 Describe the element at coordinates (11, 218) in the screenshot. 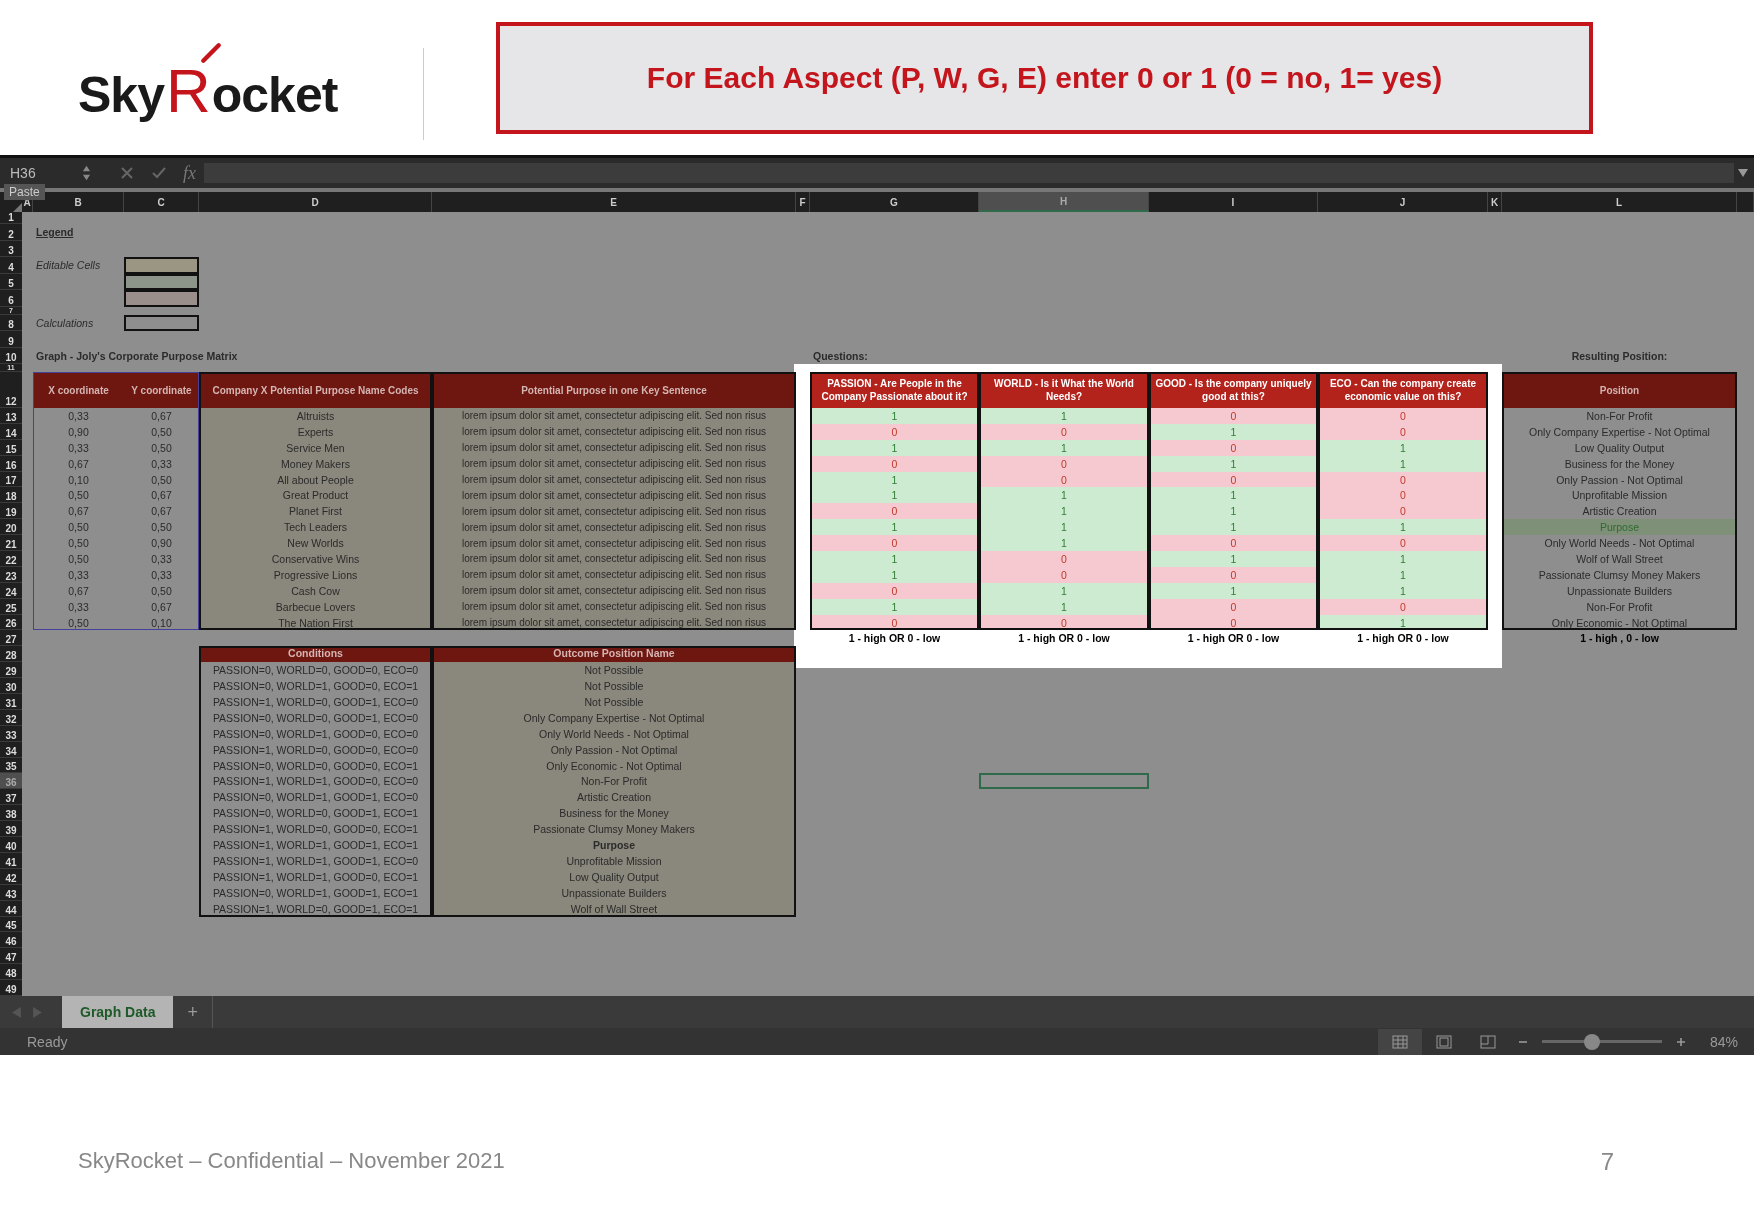

I see `row-header: 1` at that location.